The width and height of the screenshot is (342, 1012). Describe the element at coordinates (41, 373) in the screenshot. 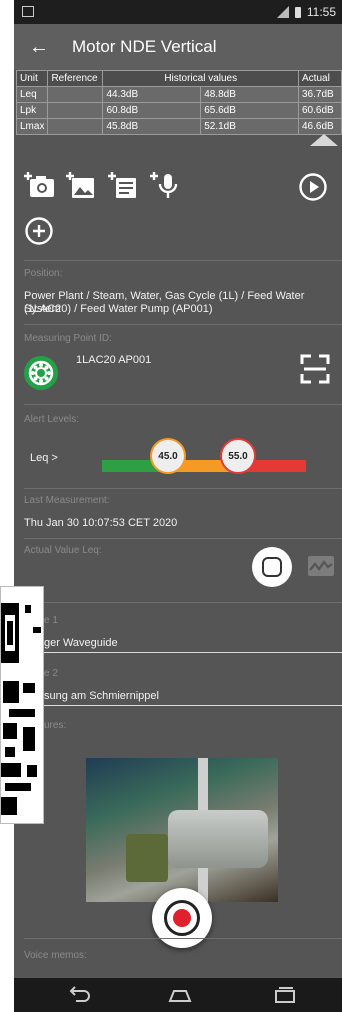

I see `bearing-icon` at that location.